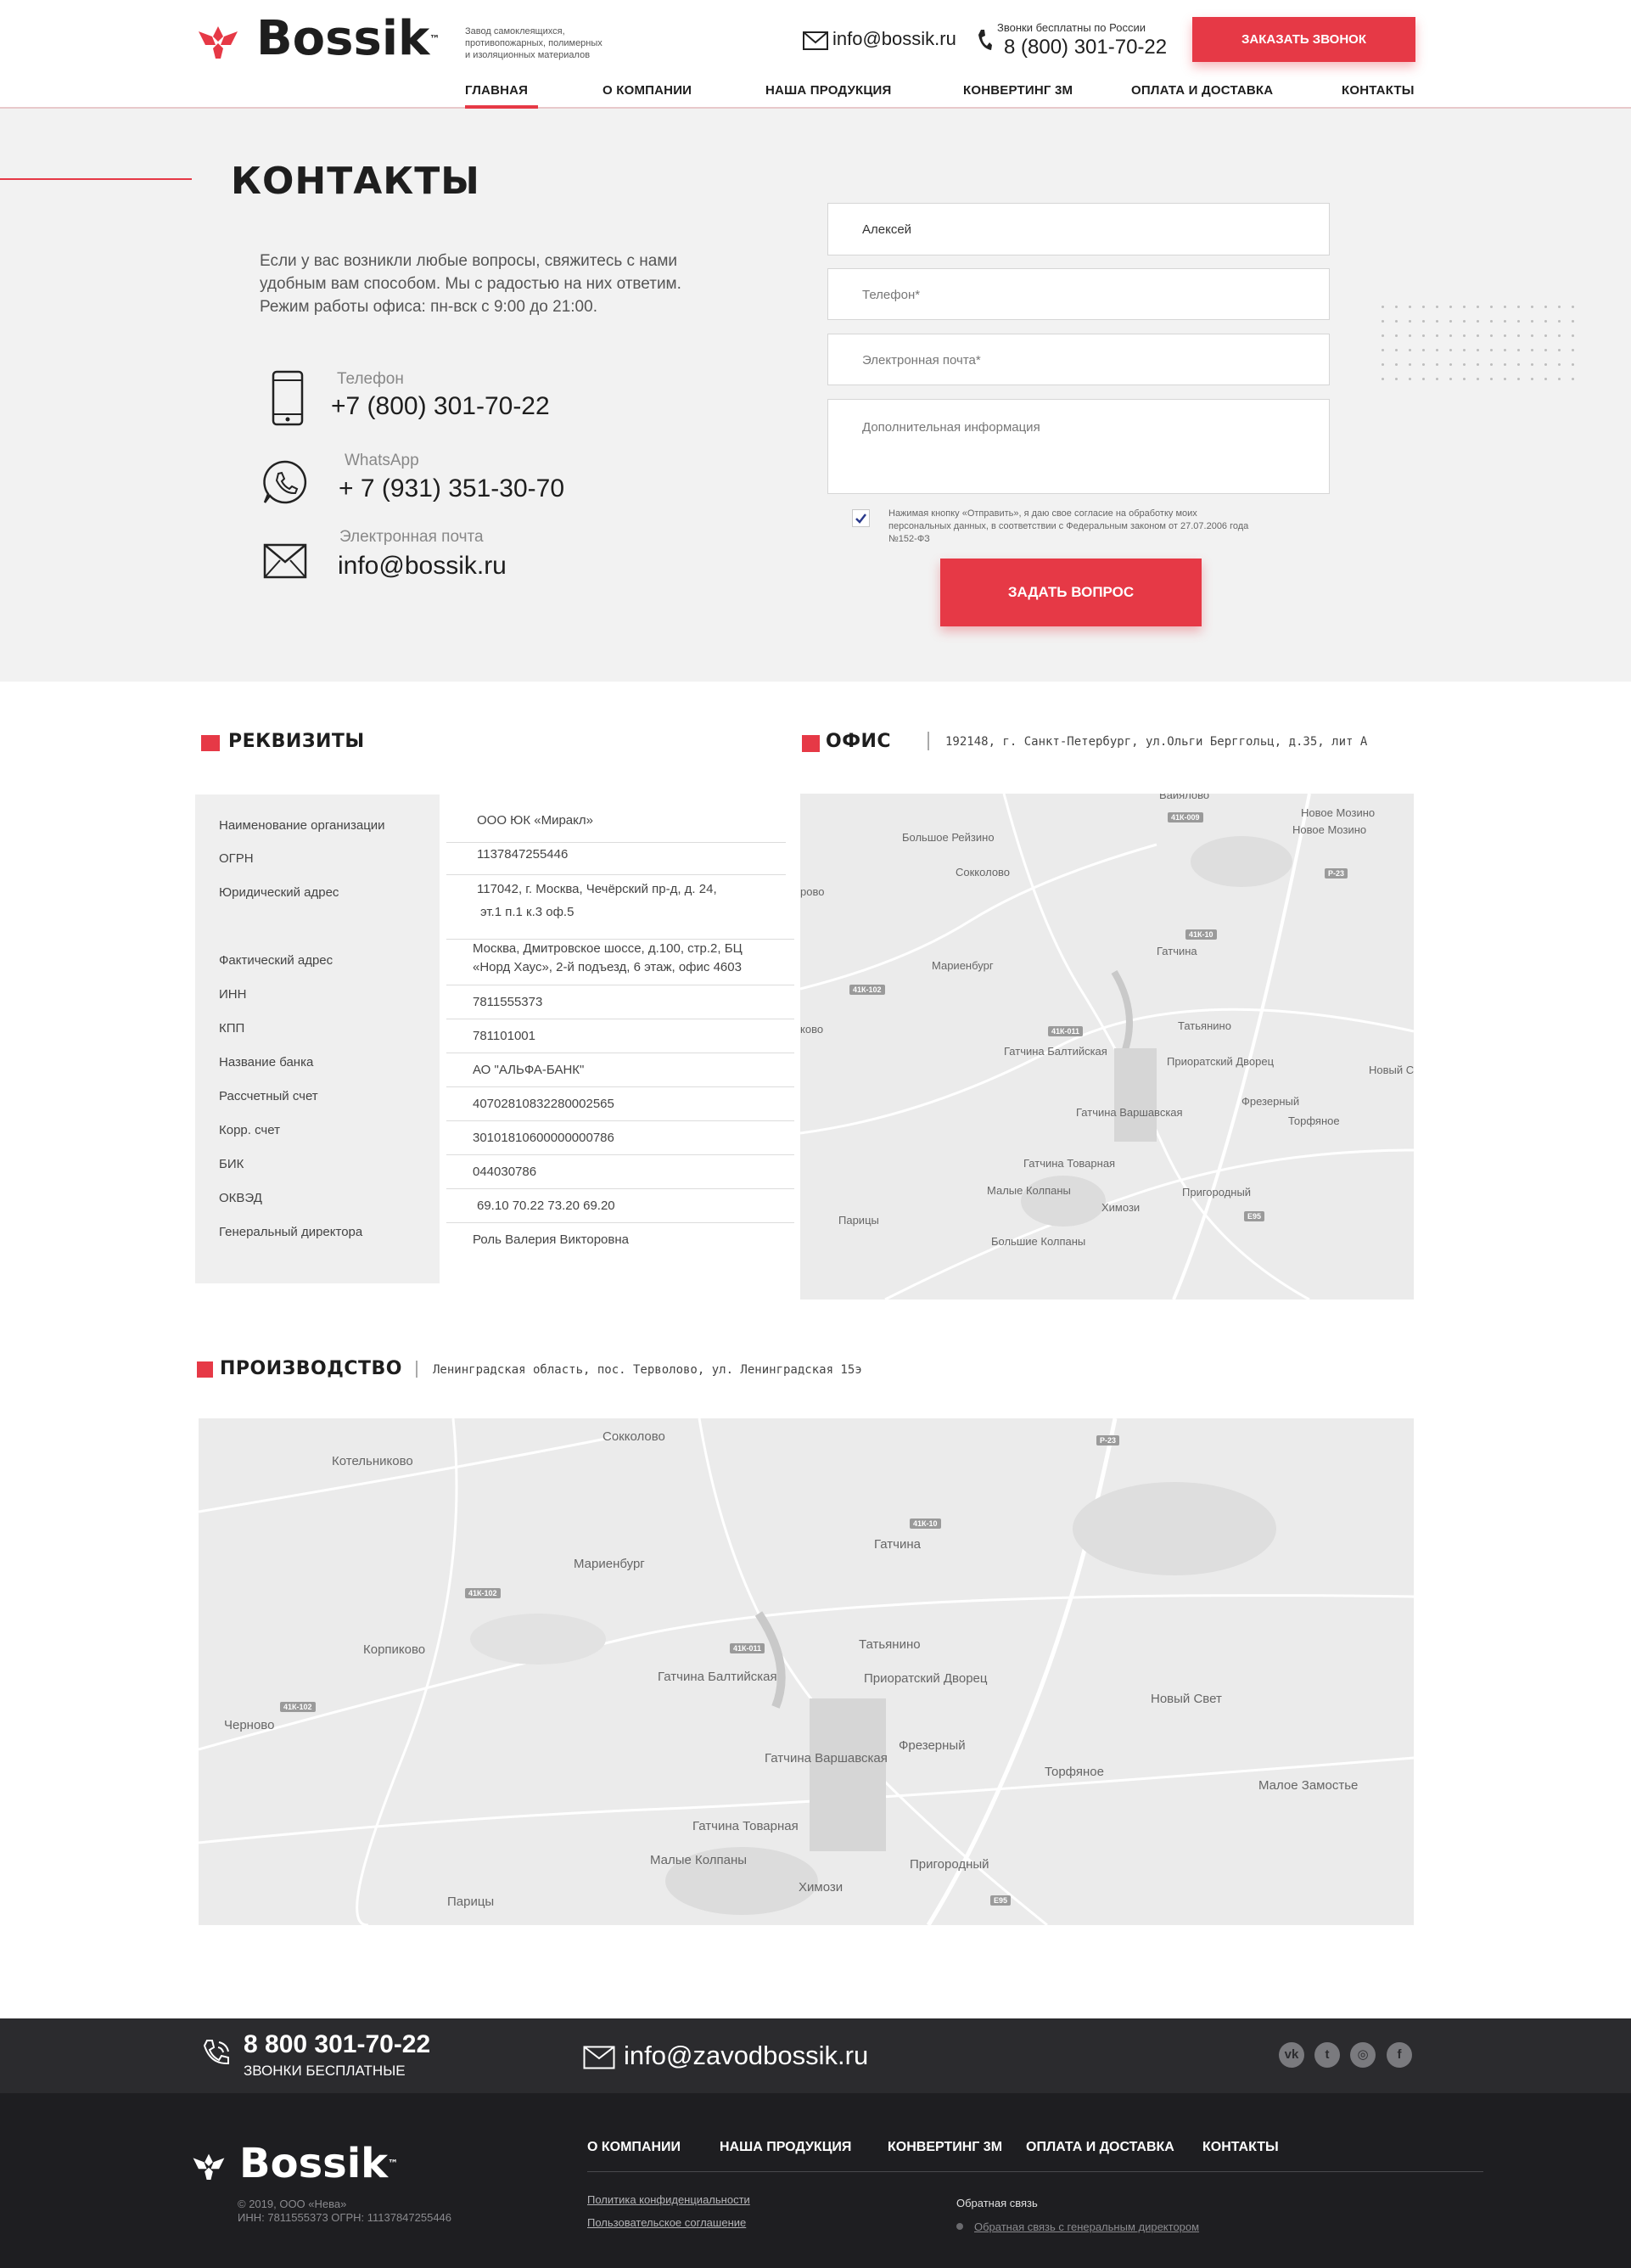 The width and height of the screenshot is (1631, 2268). What do you see at coordinates (746, 2056) in the screenshot?
I see `footer-email: info@zavodbossik.ru` at bounding box center [746, 2056].